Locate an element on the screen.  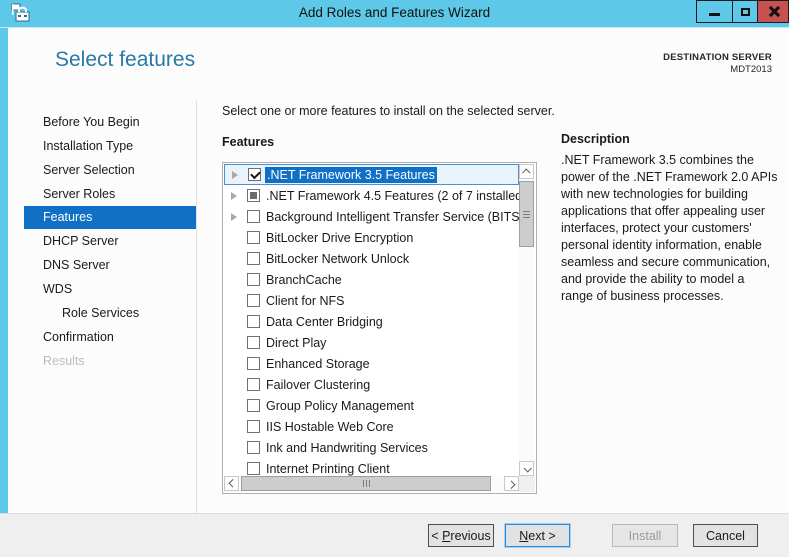
minimize-icon is located at coordinates (714, 14).